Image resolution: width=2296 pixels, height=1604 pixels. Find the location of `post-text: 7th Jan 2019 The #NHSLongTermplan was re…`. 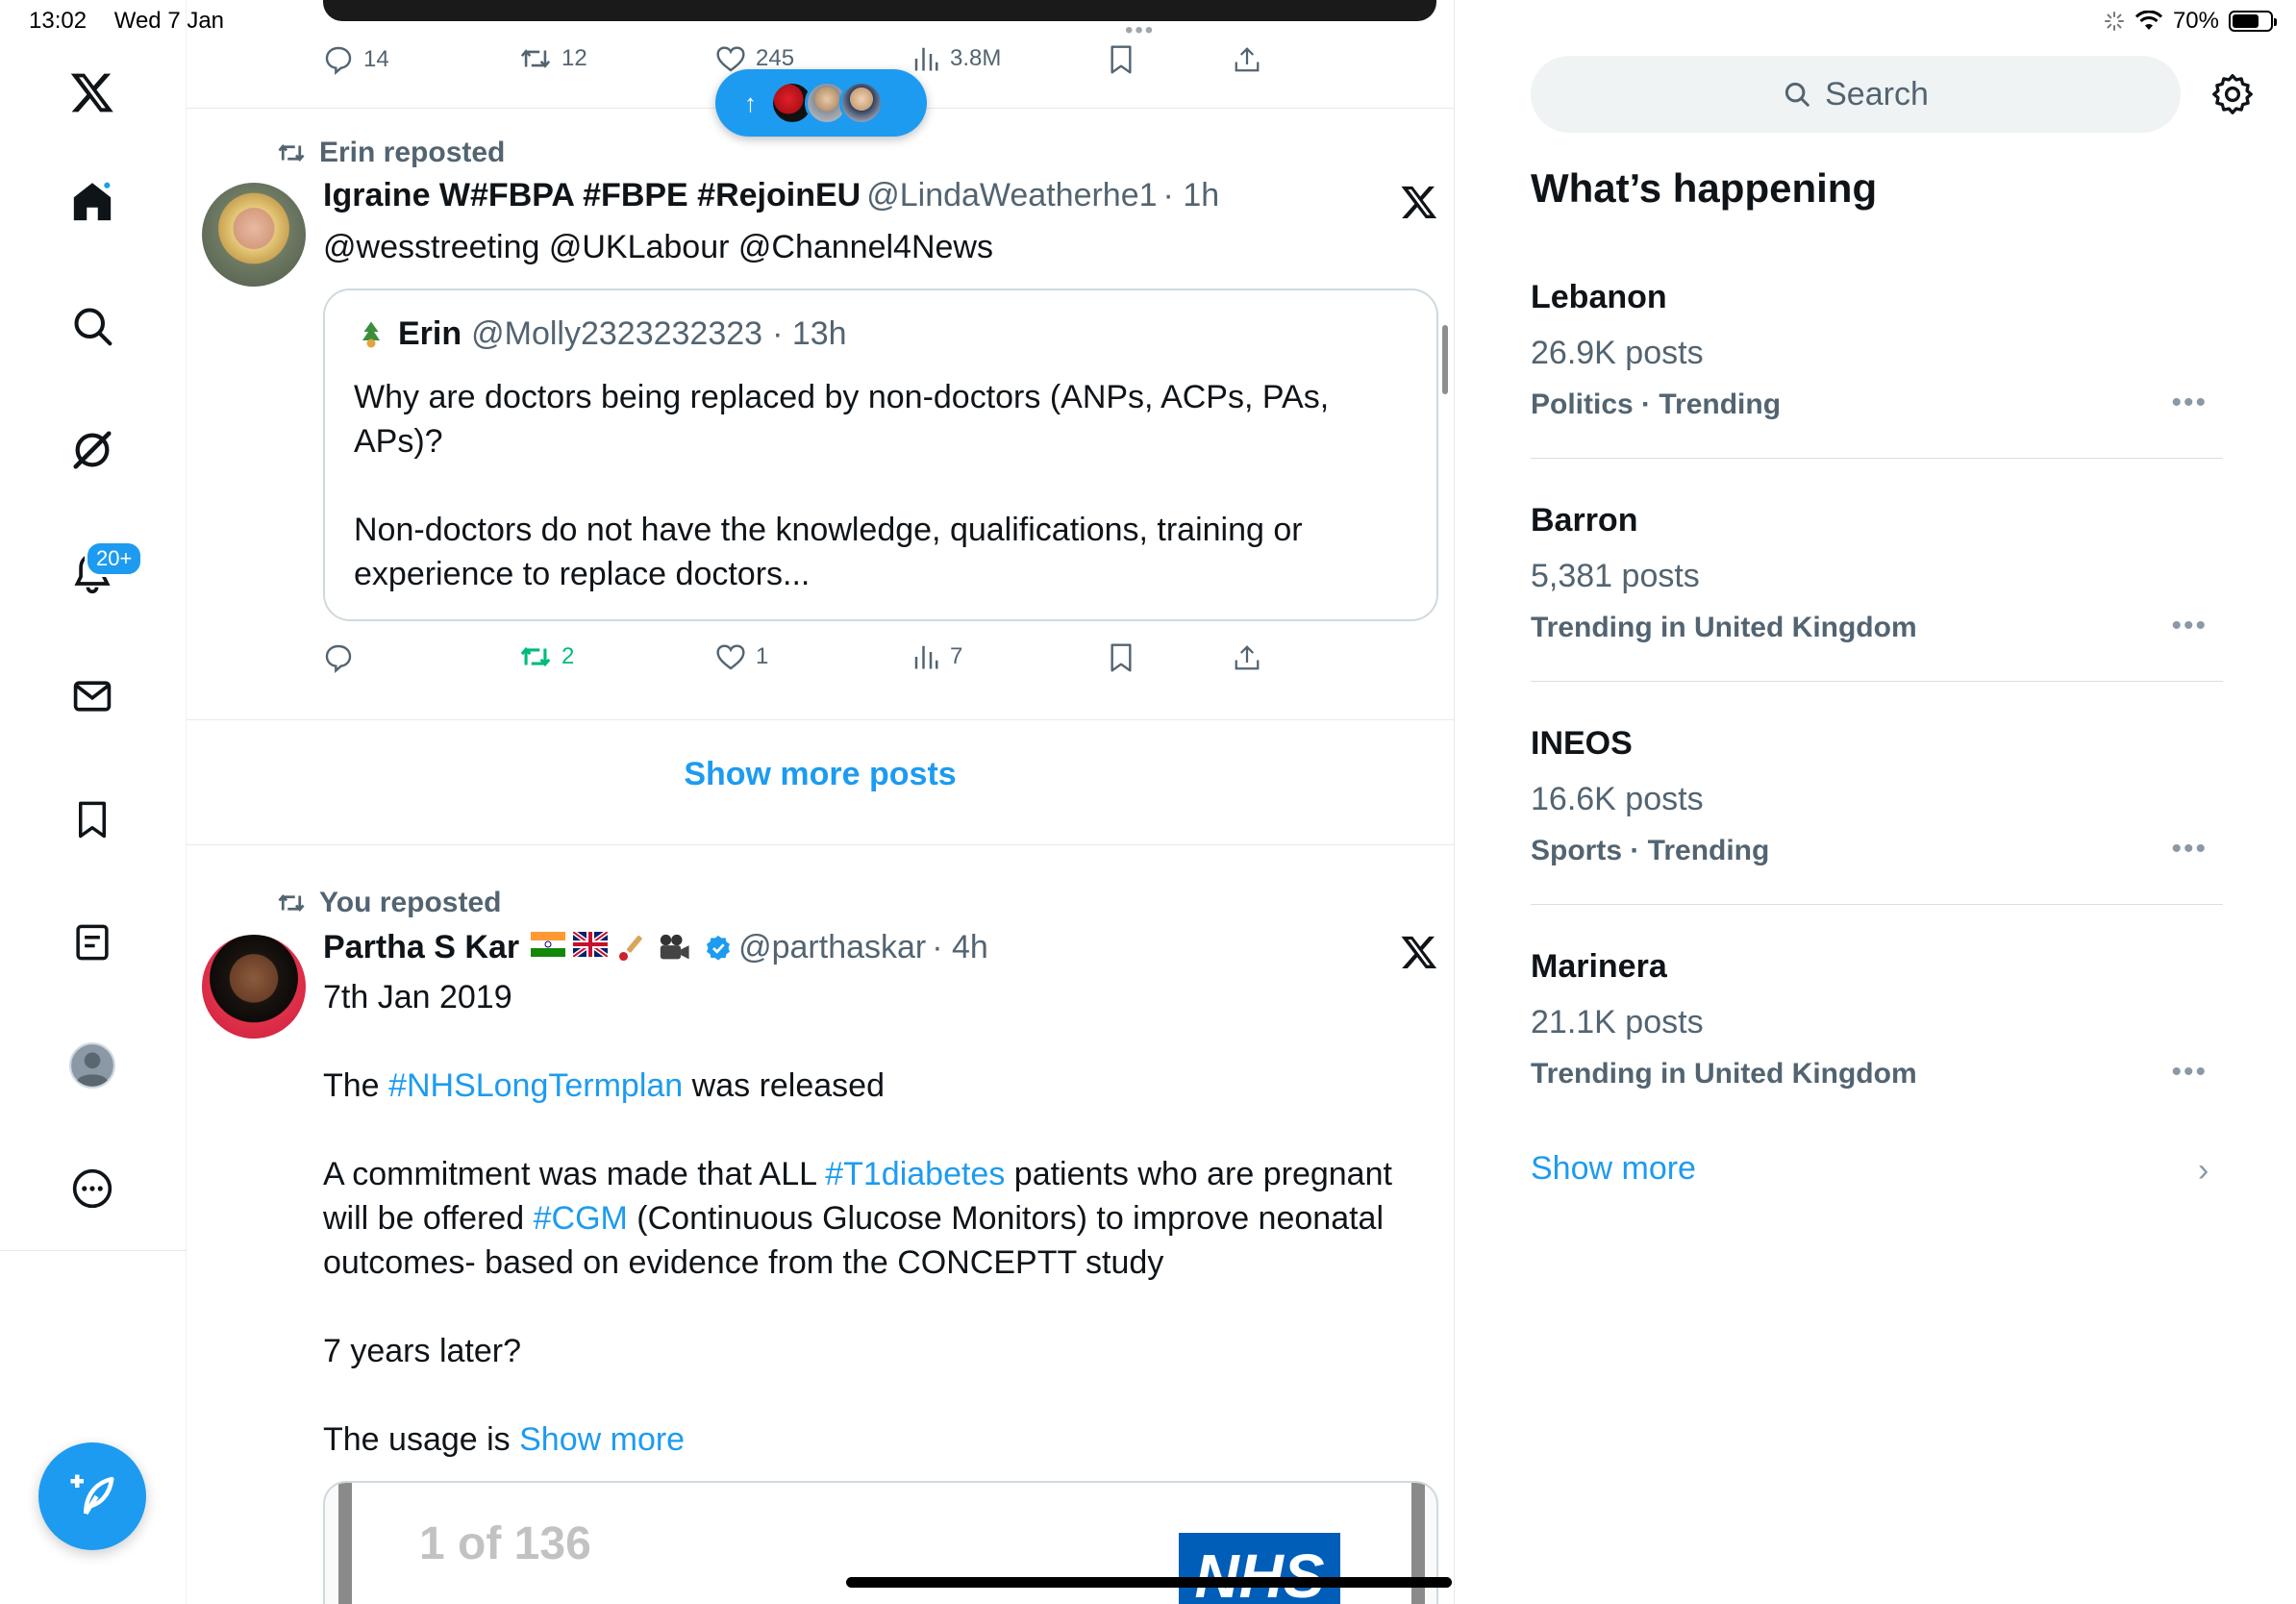

post-text: 7th Jan 2019 The #NHSLongTermplan was re… is located at coordinates (871, 1218).